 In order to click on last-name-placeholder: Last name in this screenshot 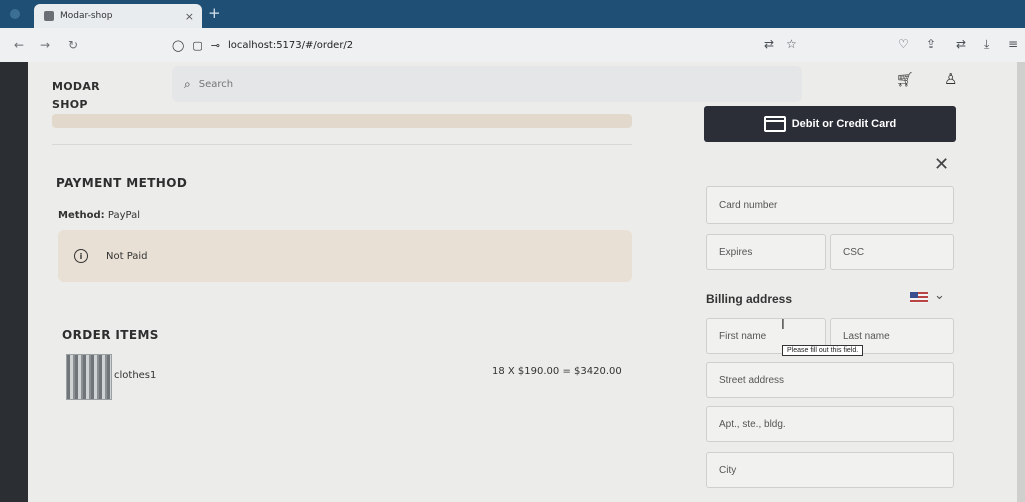, I will do `click(866, 336)`.